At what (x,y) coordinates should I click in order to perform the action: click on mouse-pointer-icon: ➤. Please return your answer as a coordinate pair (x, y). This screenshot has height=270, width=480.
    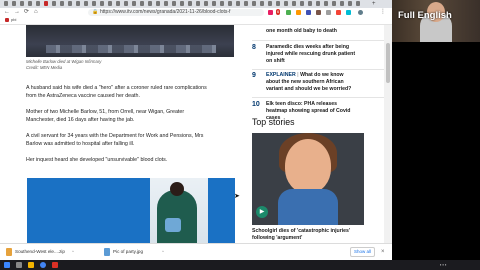
    Looking at the image, I should click on (237, 196).